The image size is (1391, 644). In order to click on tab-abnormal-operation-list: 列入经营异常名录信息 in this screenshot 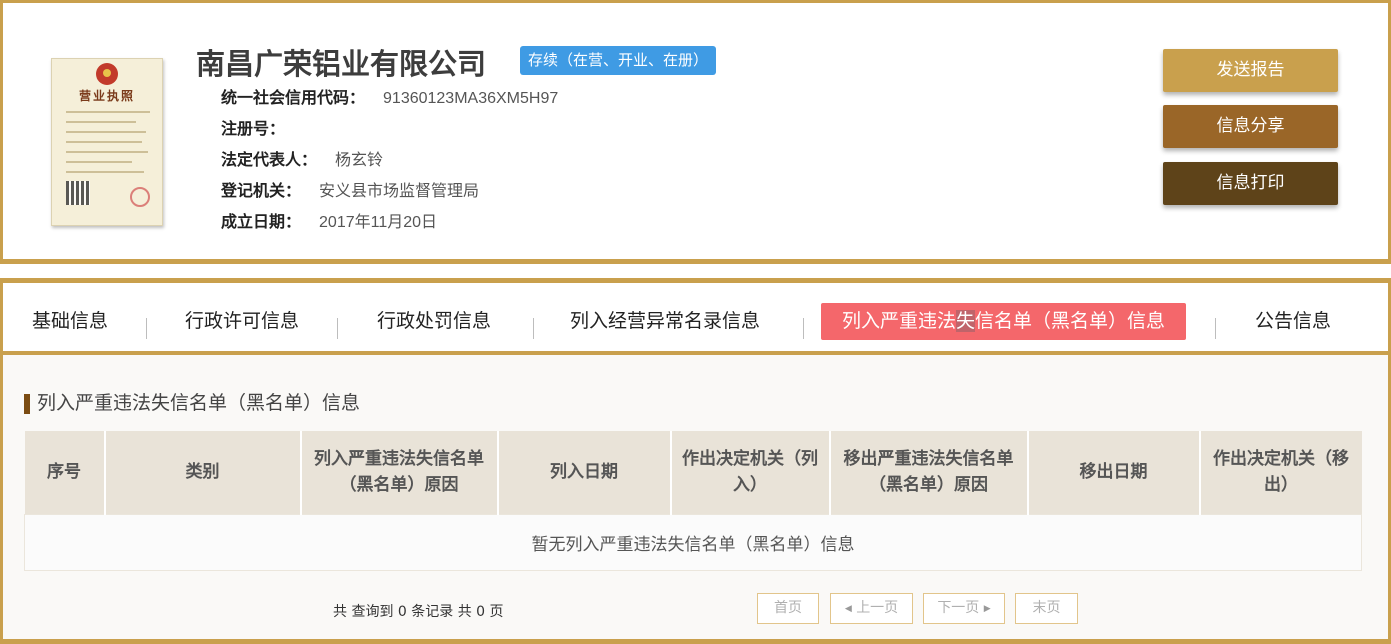, I will do `click(665, 321)`.